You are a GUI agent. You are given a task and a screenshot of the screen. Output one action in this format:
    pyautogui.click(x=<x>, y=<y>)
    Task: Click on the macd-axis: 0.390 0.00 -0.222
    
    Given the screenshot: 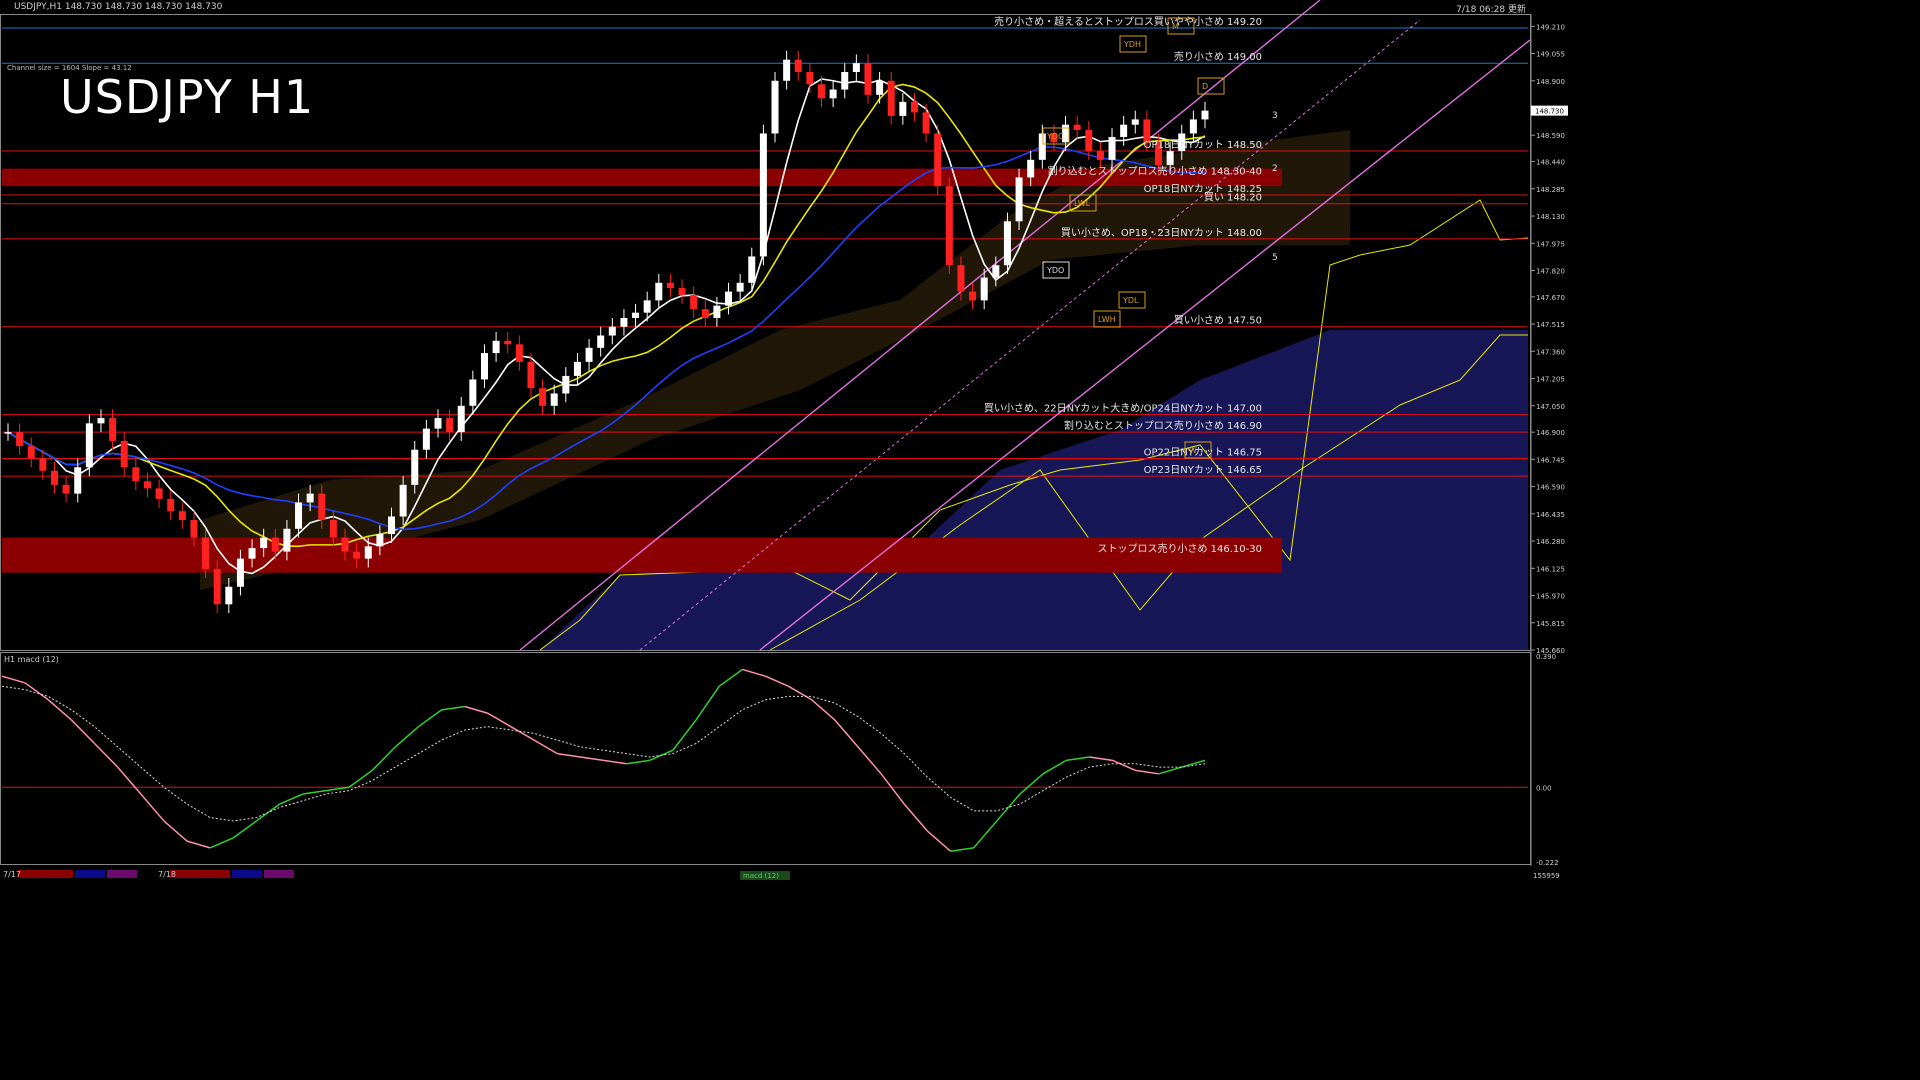 What is the action you would take?
    pyautogui.click(x=1547, y=760)
    